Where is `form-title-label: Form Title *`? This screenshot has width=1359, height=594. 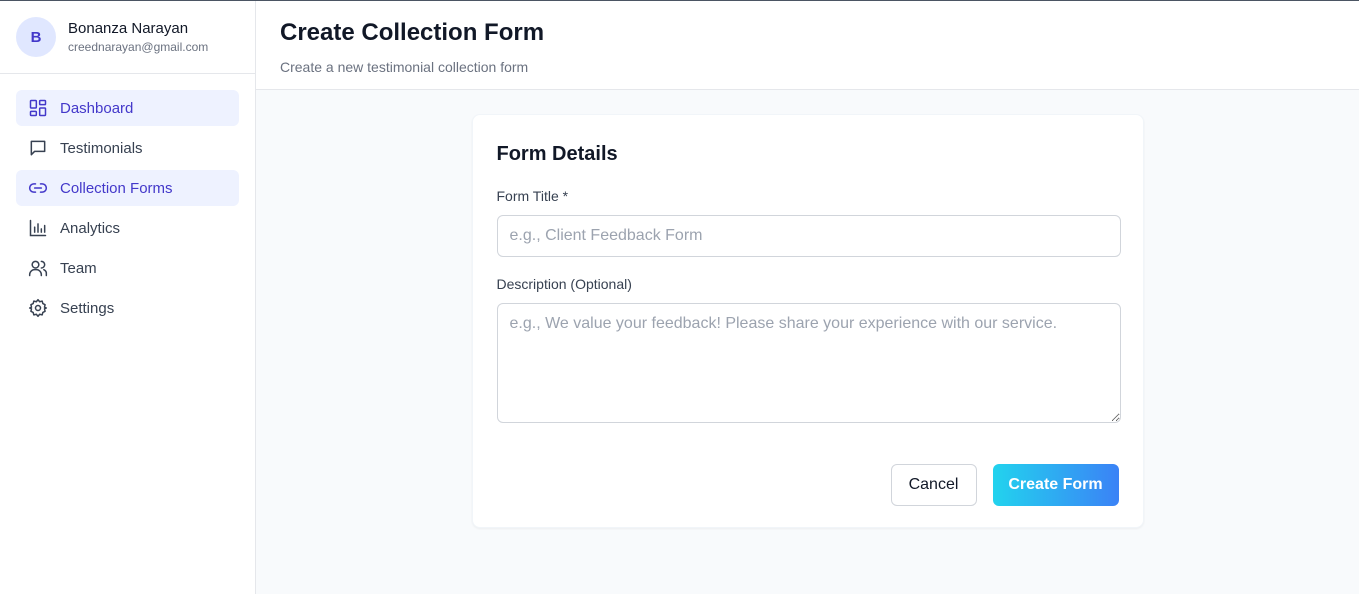
form-title-label: Form Title * is located at coordinates (532, 196).